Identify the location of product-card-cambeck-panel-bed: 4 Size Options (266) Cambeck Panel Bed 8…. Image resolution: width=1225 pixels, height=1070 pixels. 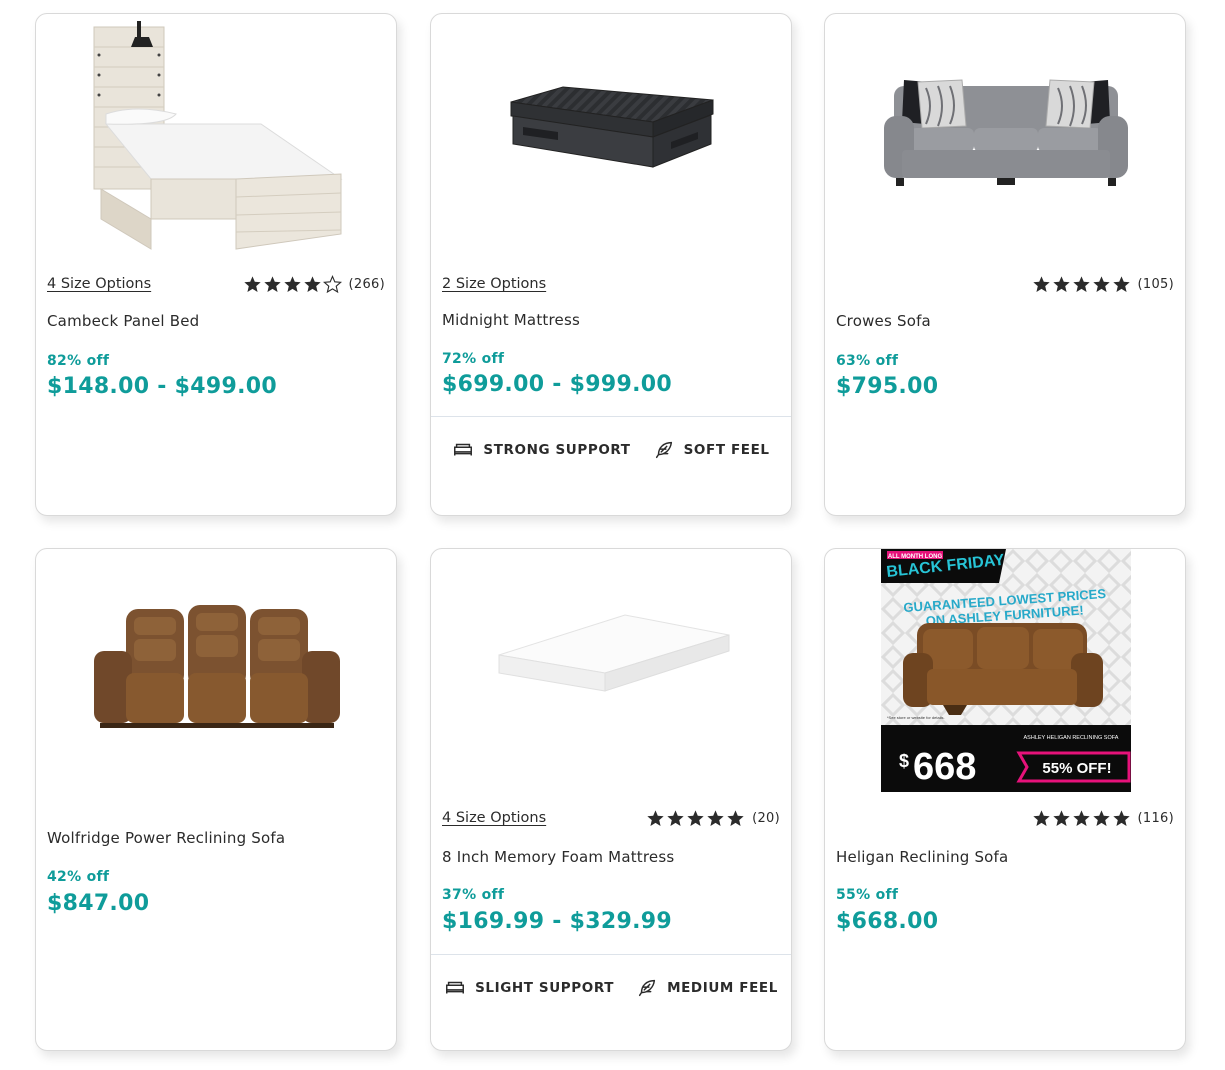
(216, 264).